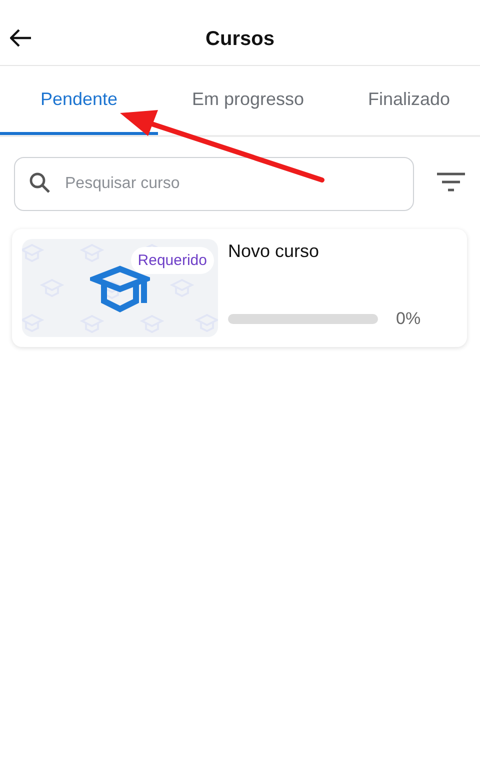  What do you see at coordinates (451, 182) in the screenshot?
I see `filter-icon` at bounding box center [451, 182].